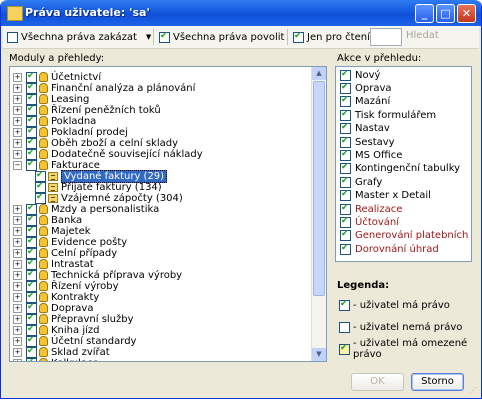  I want to click on action-item: Grafy, so click(361, 182).